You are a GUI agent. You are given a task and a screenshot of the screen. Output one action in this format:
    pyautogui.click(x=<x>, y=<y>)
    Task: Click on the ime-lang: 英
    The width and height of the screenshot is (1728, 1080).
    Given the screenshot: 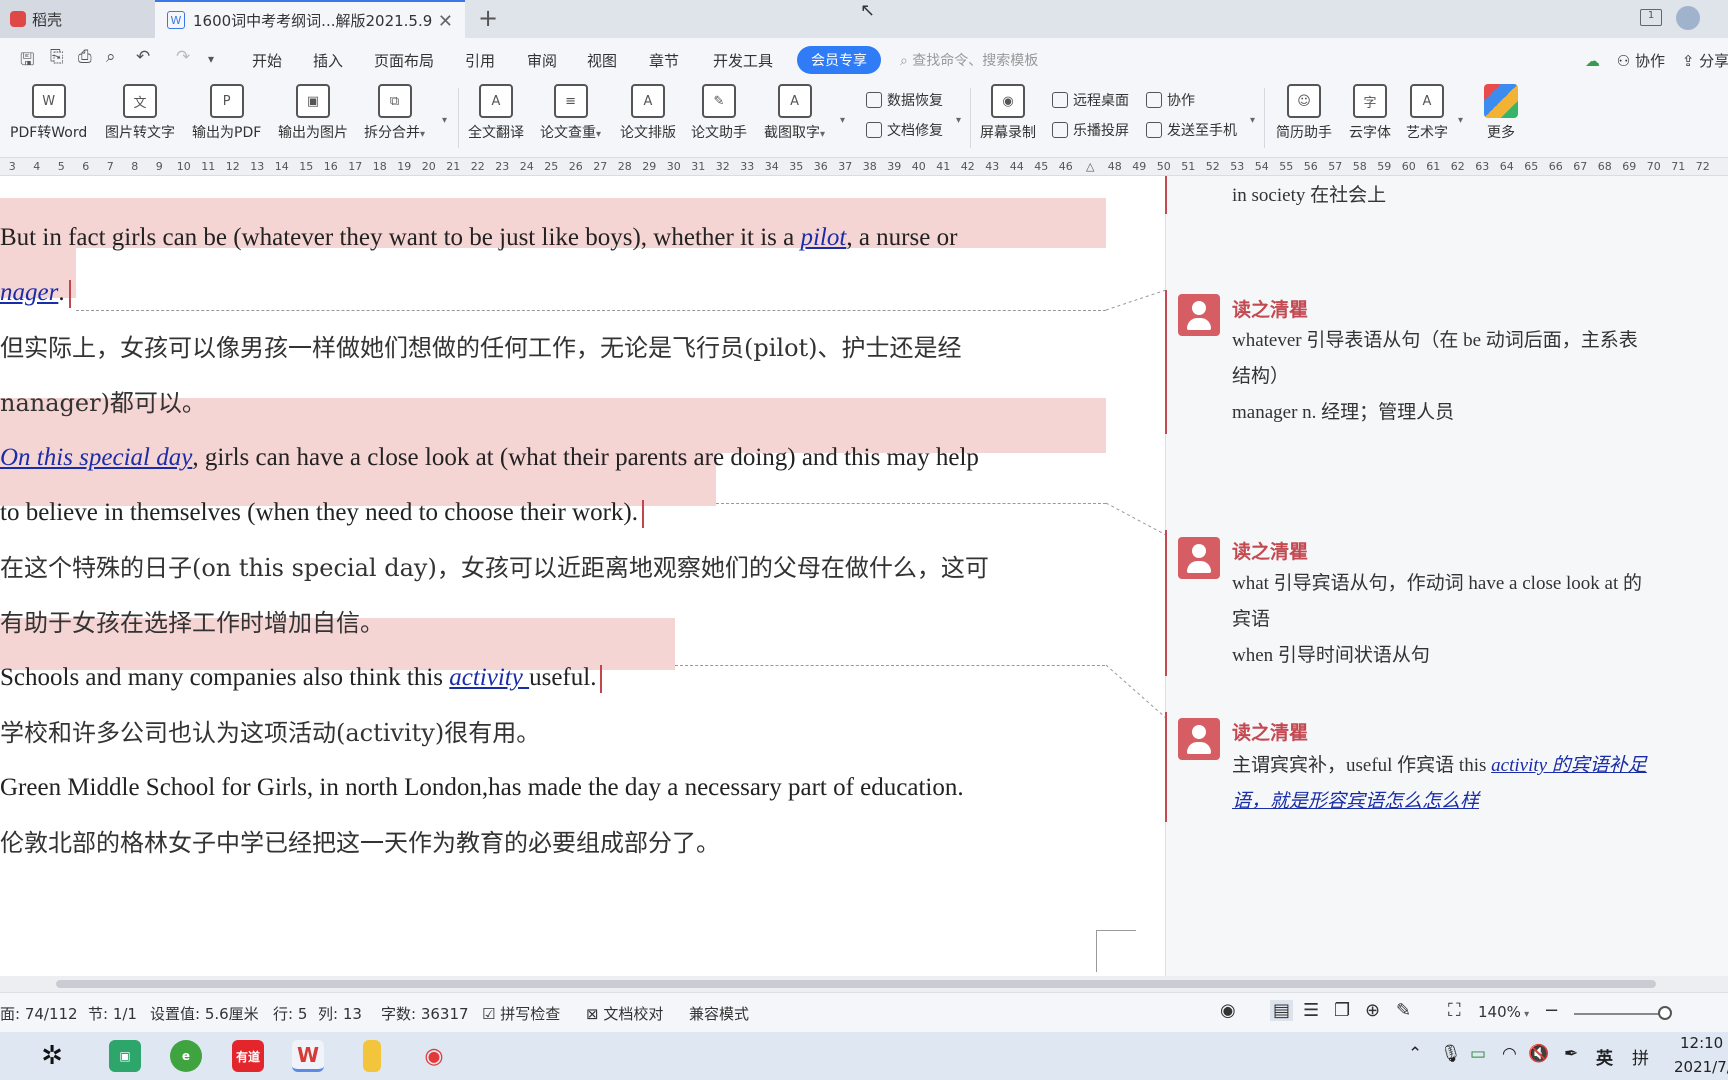 What is the action you would take?
    pyautogui.click(x=1604, y=1056)
    